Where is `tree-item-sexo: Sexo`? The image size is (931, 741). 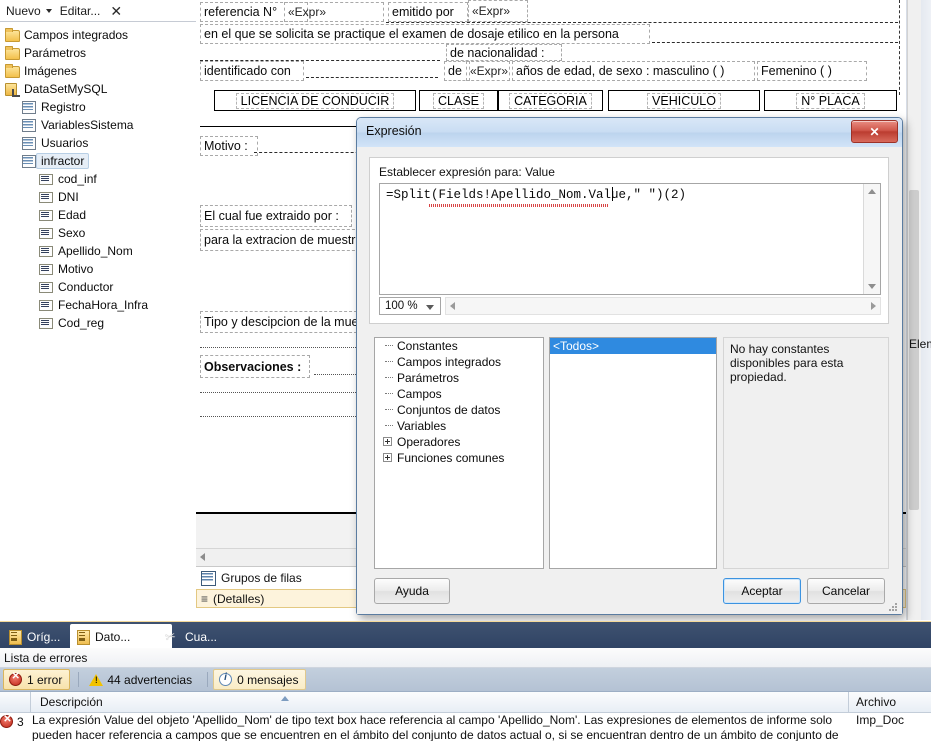 tree-item-sexo: Sexo is located at coordinates (98, 233).